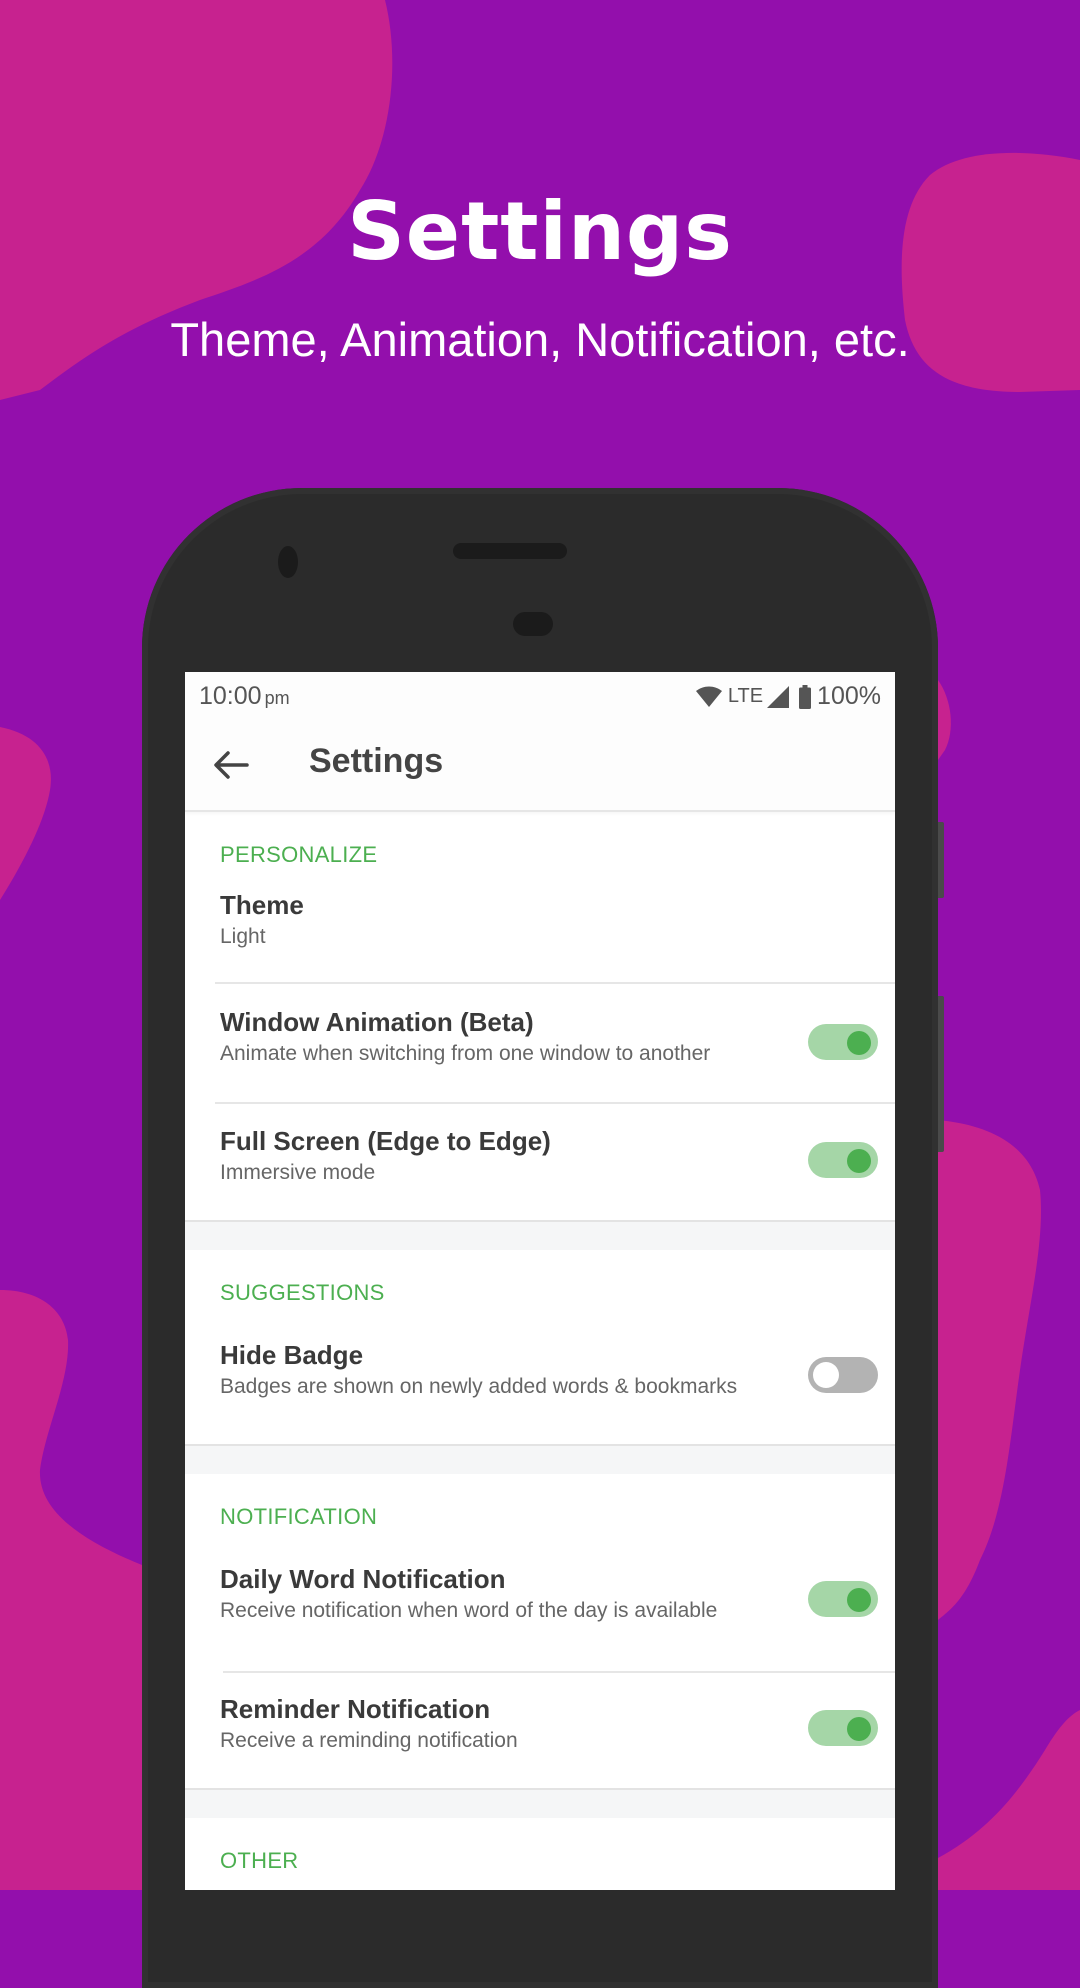 The image size is (1080, 1988). What do you see at coordinates (25, 813) in the screenshot?
I see `blob-left-mid` at bounding box center [25, 813].